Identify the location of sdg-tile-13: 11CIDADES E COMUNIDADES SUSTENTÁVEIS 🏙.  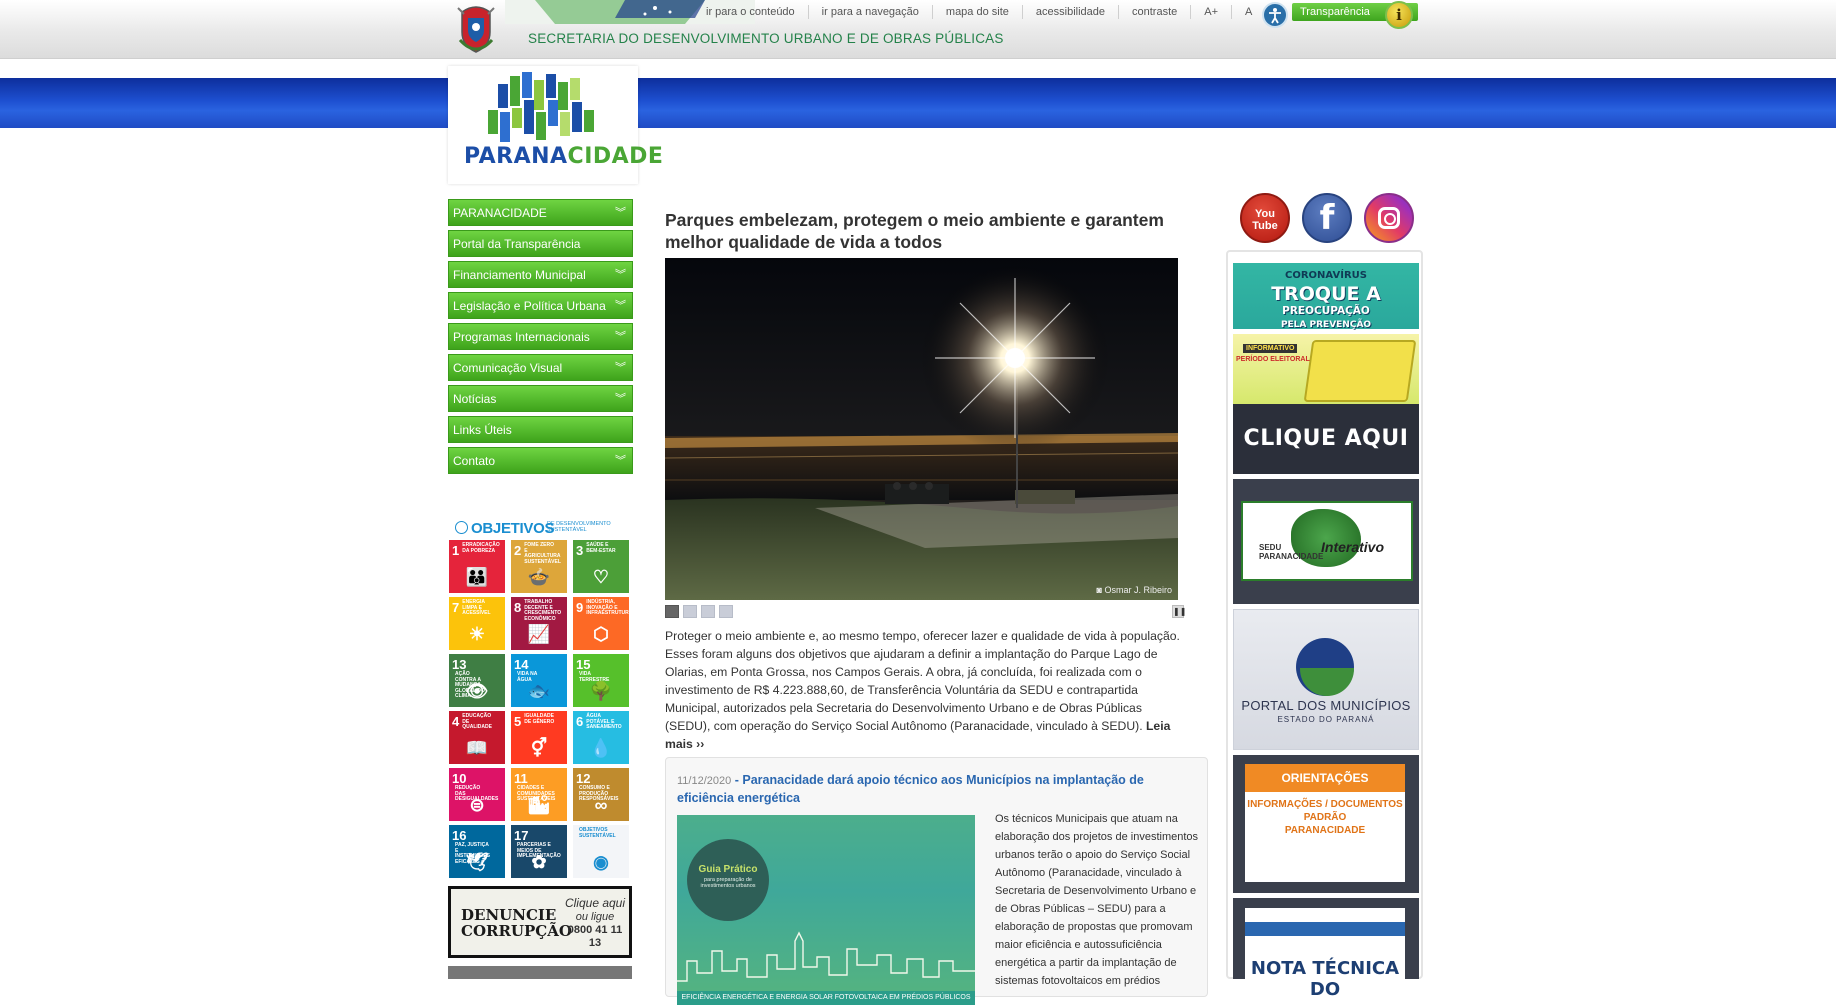
(539, 794).